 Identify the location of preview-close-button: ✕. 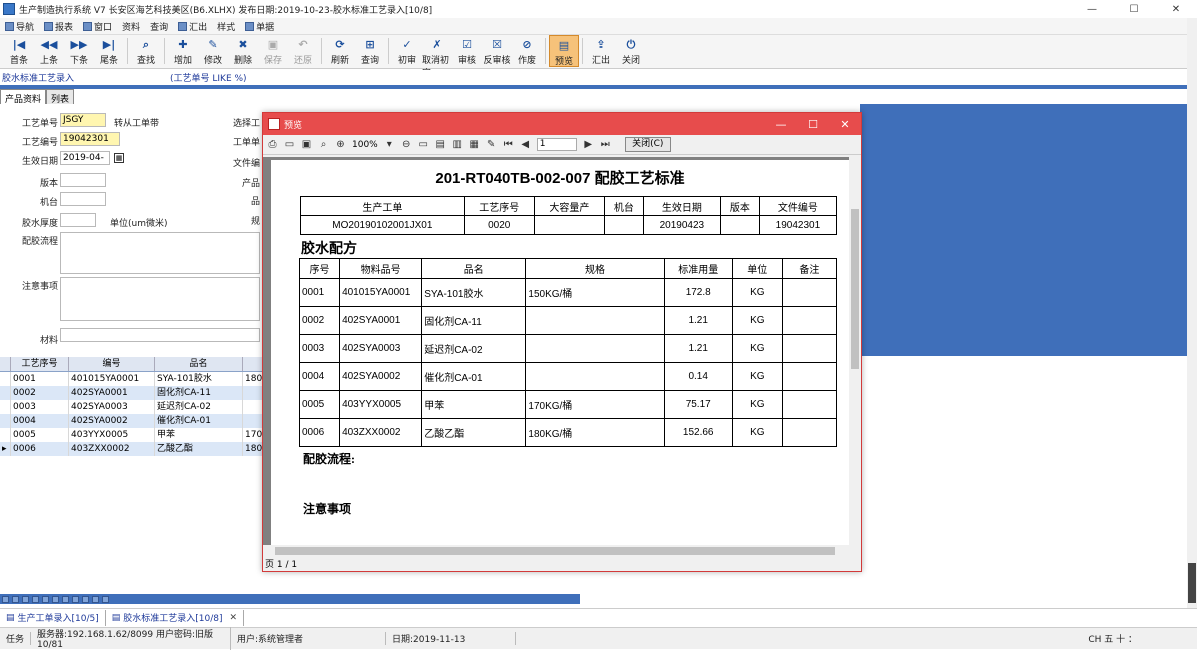
(845, 124).